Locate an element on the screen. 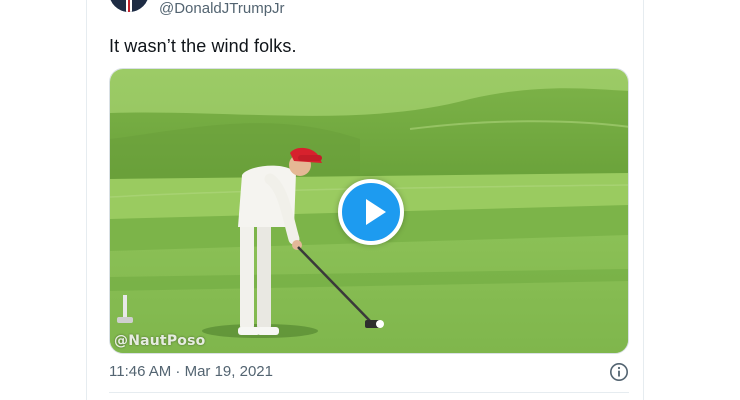  divider is located at coordinates (369, 392).